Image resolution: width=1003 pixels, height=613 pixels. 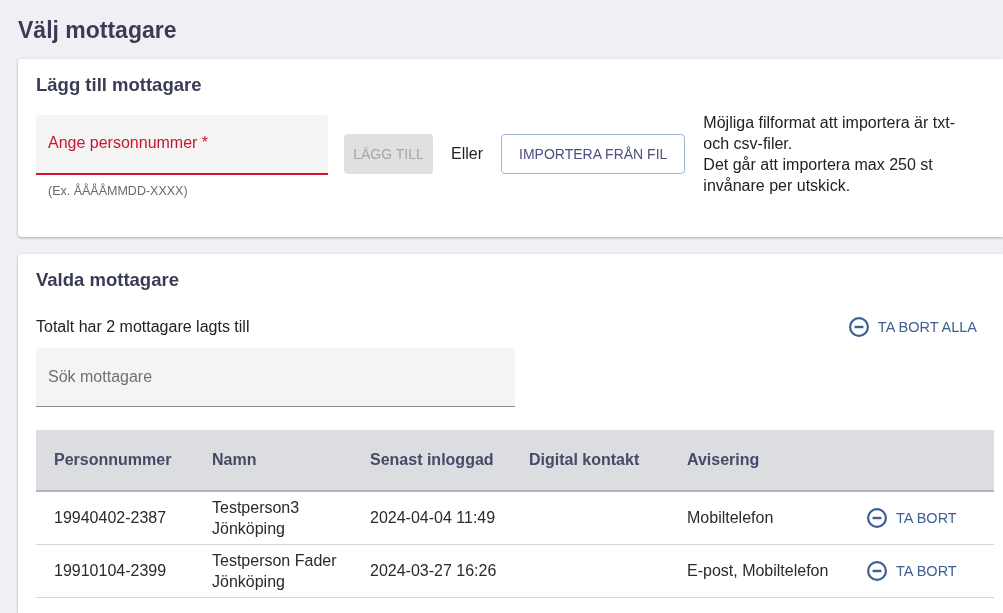 What do you see at coordinates (119, 85) in the screenshot?
I see `section-heading: Lägg till mottagare` at bounding box center [119, 85].